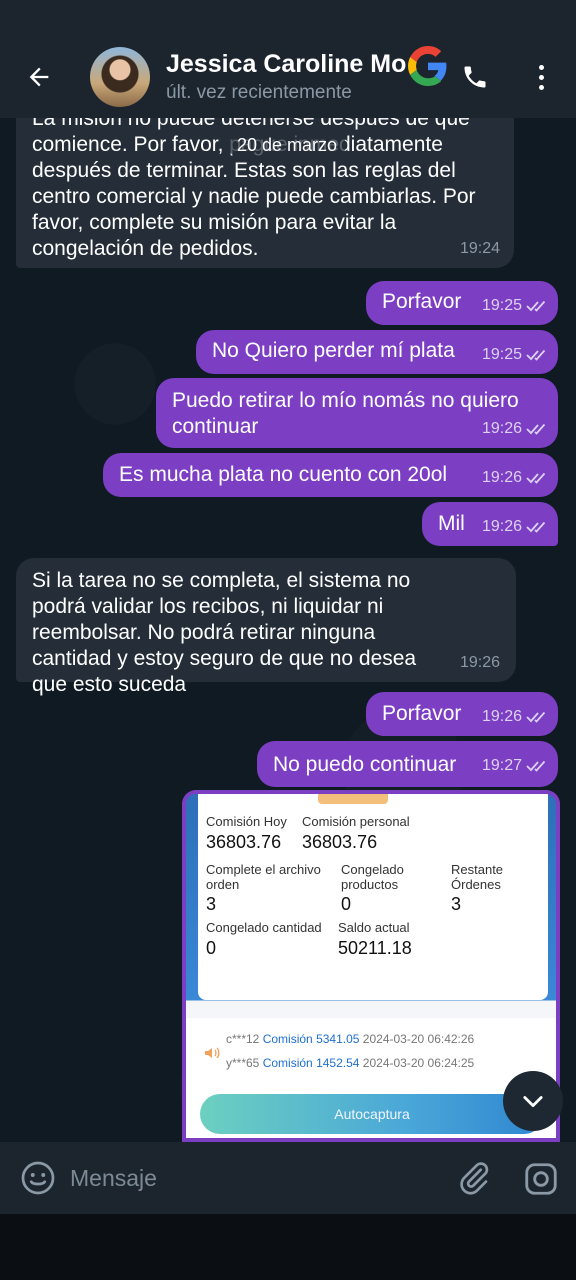 Image resolution: width=576 pixels, height=1280 pixels. I want to click on stat-label: Comisión personal, so click(356, 821).